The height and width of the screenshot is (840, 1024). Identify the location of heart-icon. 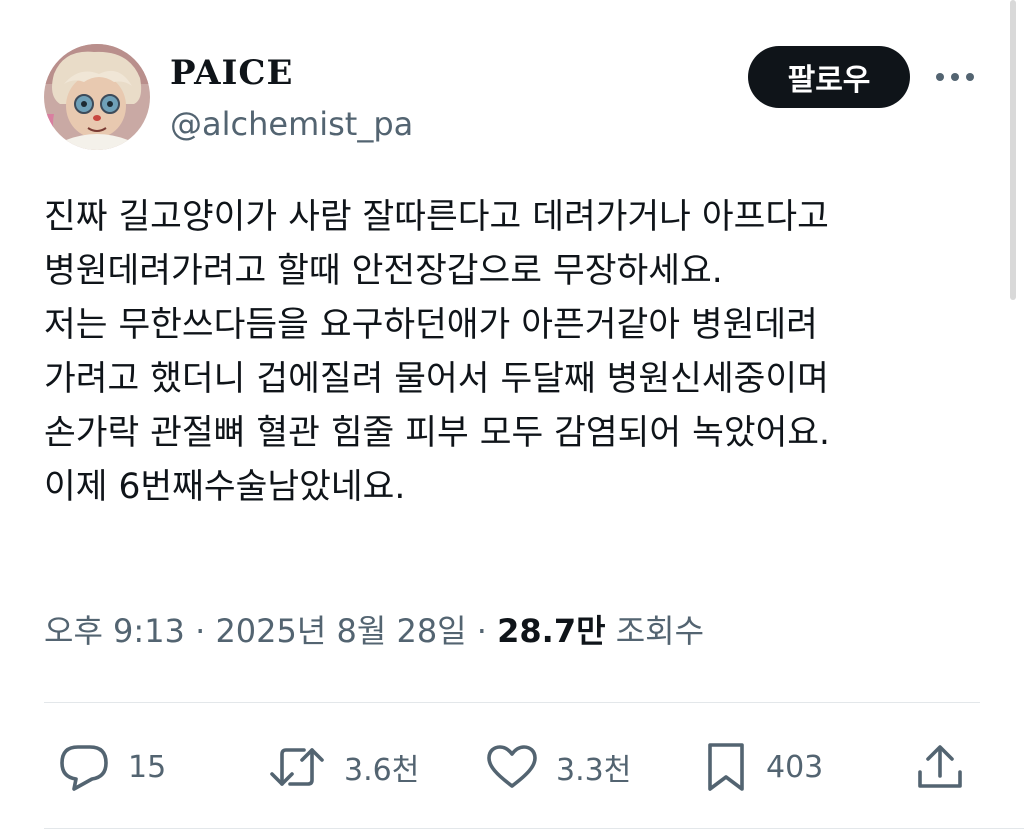
(512, 766).